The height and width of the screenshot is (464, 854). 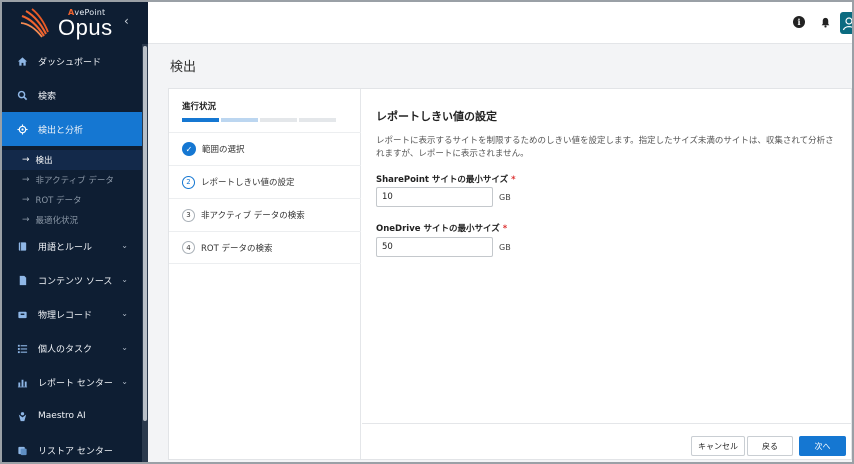 What do you see at coordinates (436, 116) in the screenshot?
I see `form-title: レポートしきい値の設定` at bounding box center [436, 116].